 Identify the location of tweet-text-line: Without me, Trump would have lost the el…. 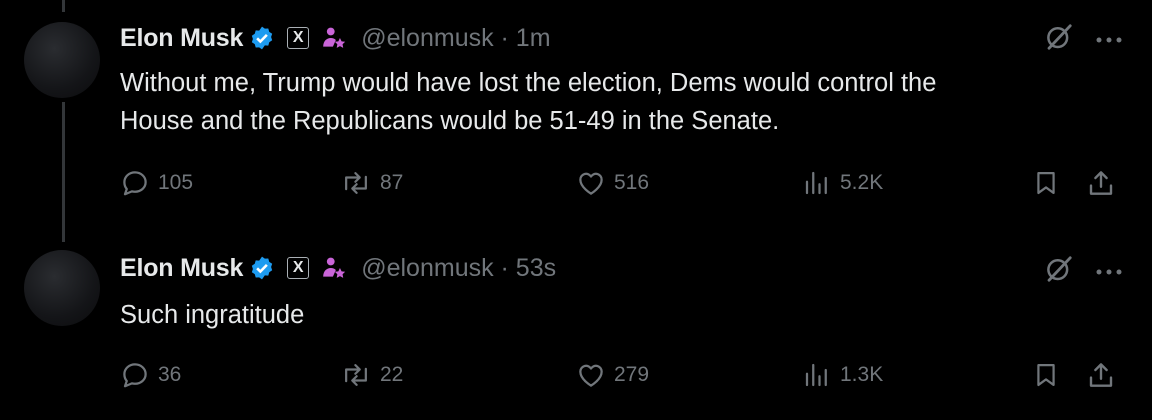
(528, 83).